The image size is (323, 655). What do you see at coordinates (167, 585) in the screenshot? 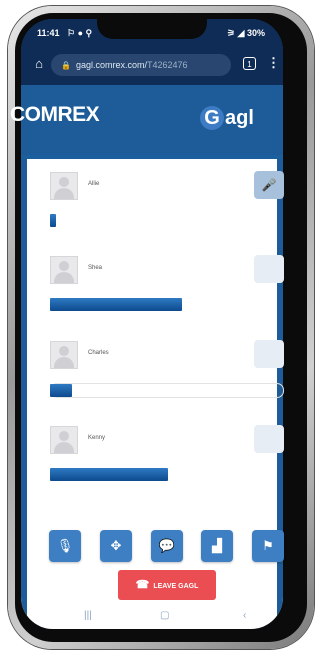
I see `leave-gagl-button: ☎ LEAVE GAGL` at bounding box center [167, 585].